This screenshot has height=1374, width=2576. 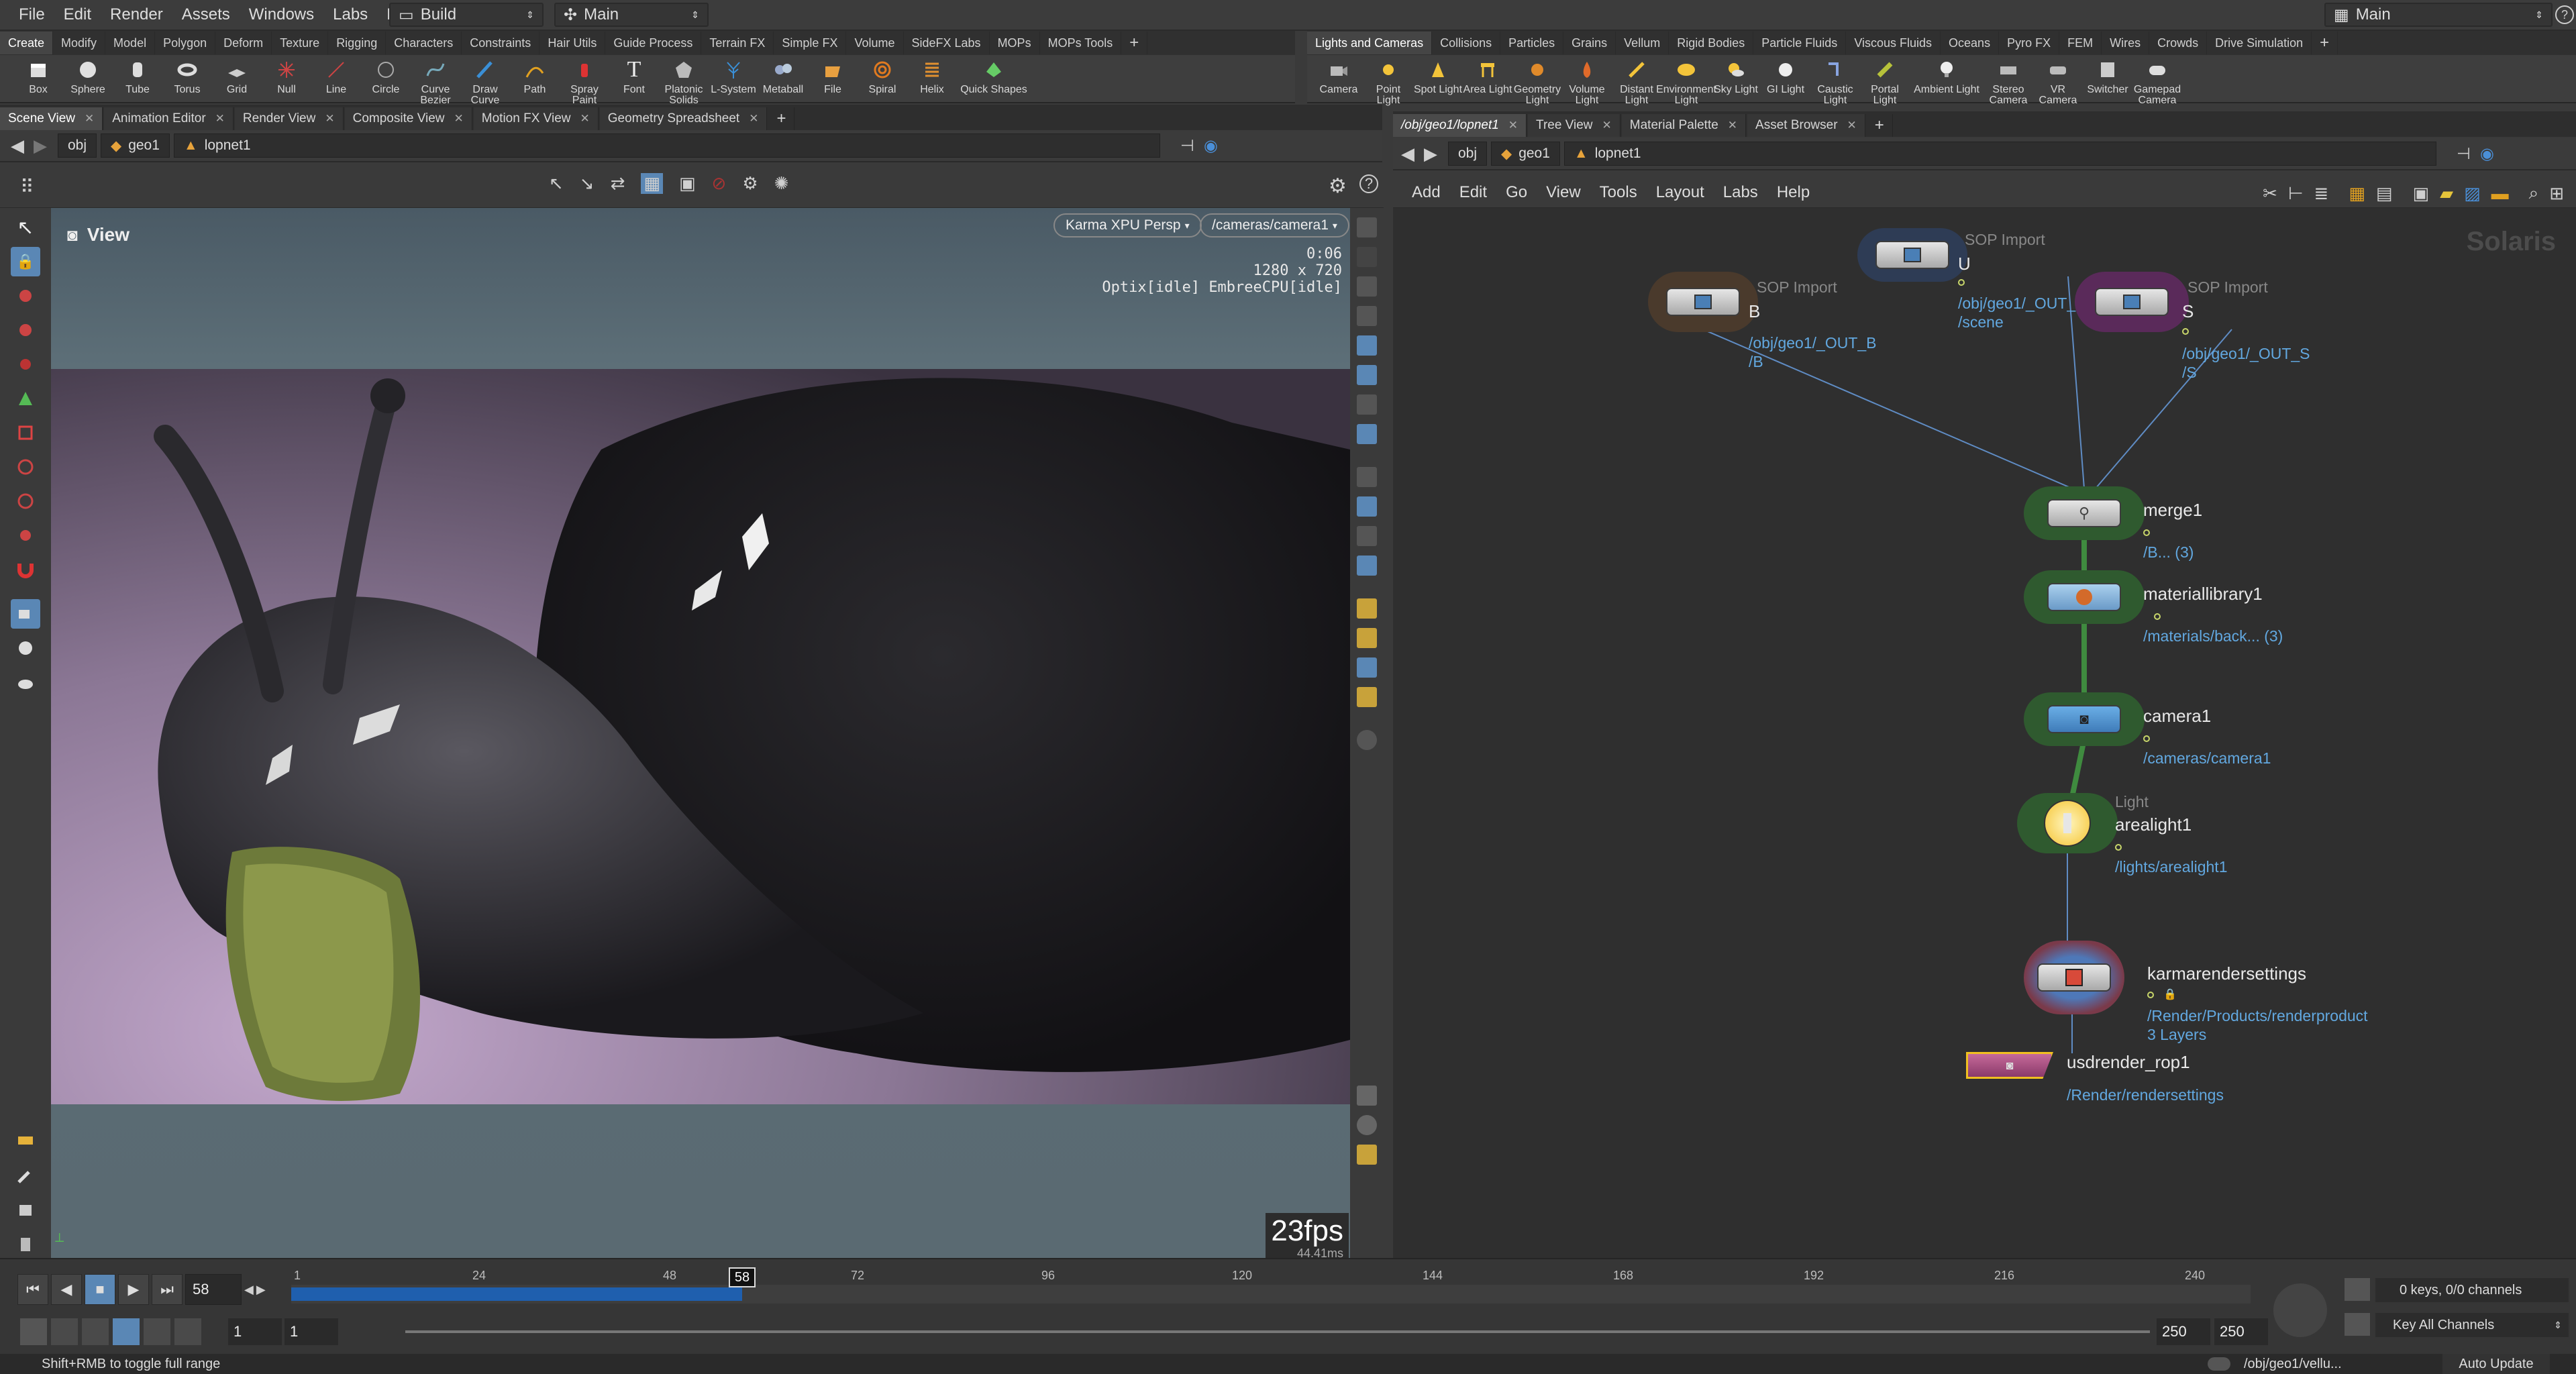 I want to click on jump-end-icon: ⏭, so click(x=167, y=1289).